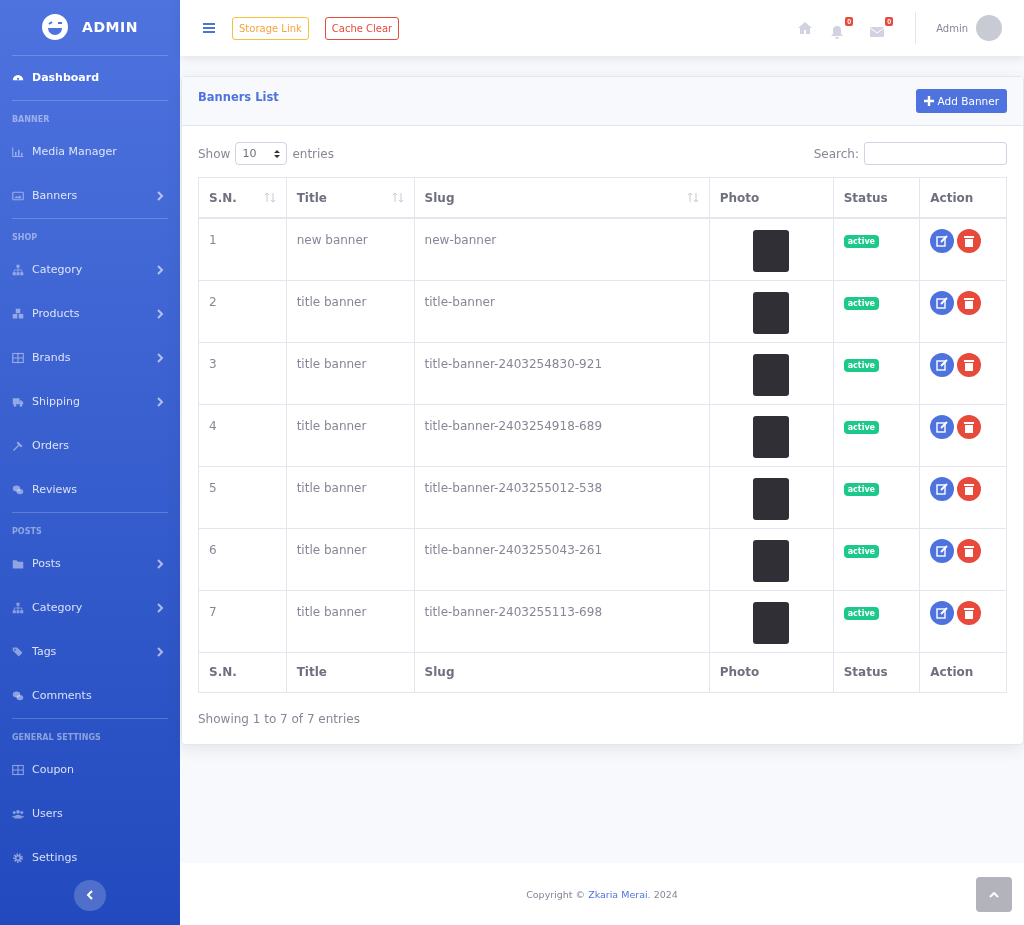 Image resolution: width=1024 pixels, height=925 pixels. What do you see at coordinates (90, 769) in the screenshot?
I see `sidebar-item: Coupon` at bounding box center [90, 769].